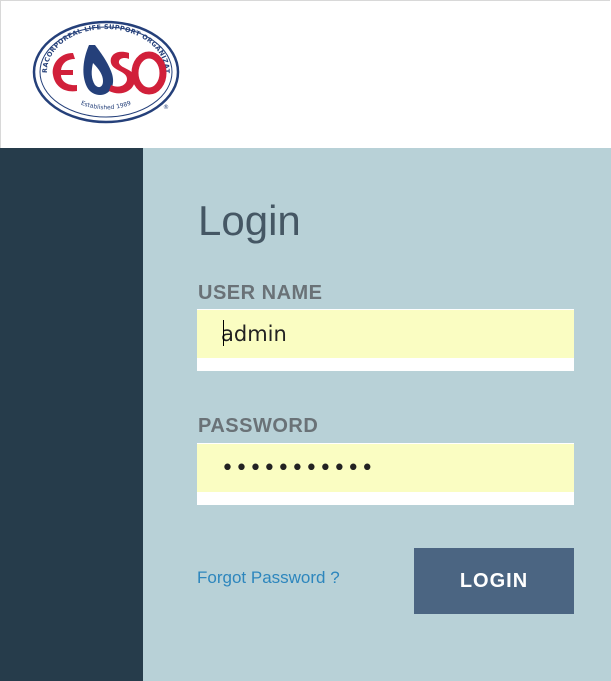  Describe the element at coordinates (260, 293) in the screenshot. I see `username-label: USER NAME` at that location.